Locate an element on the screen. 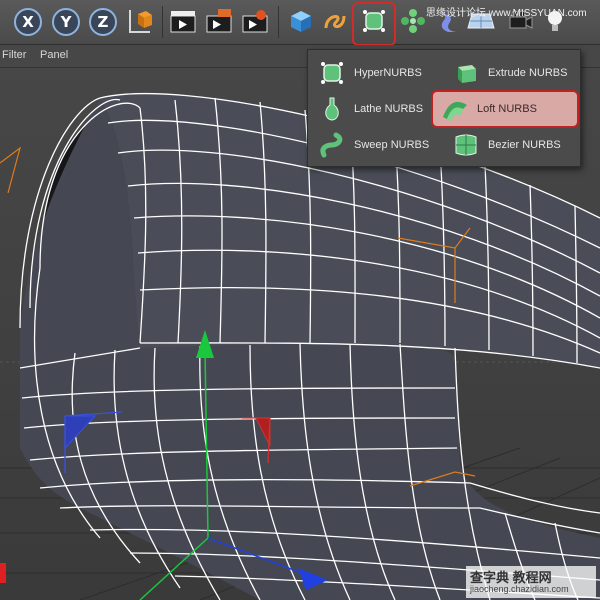  lock-axis-z-button: Z is located at coordinates (103, 22).